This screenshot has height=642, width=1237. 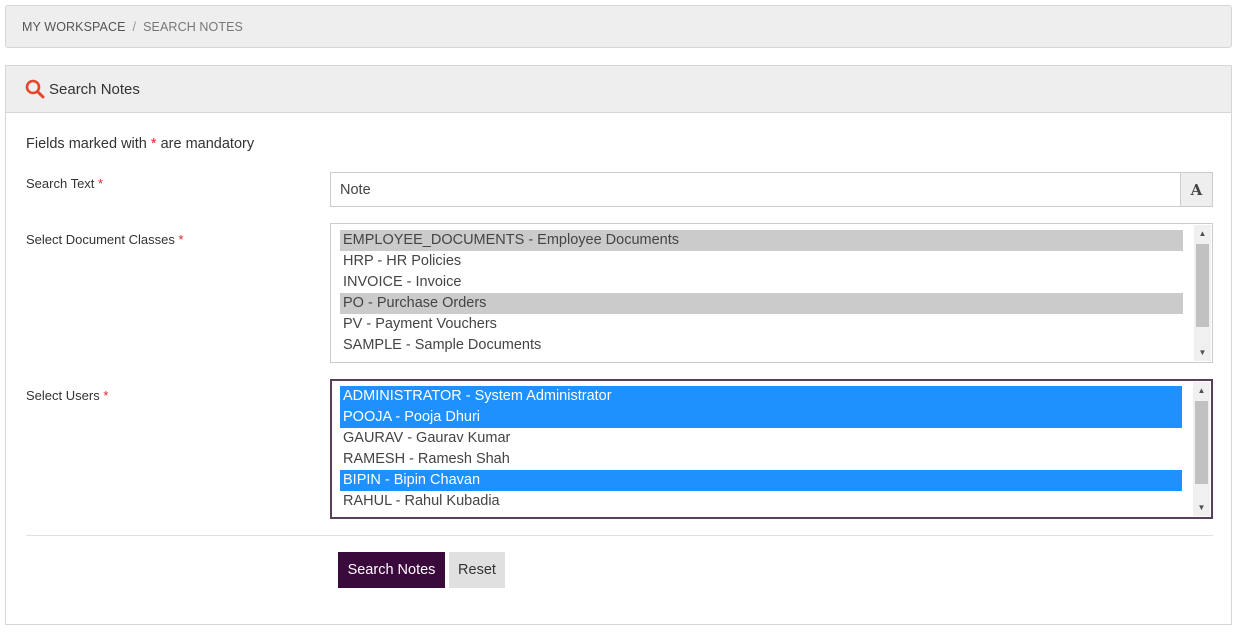 I want to click on document-class-option: EMPLOYEE_DOCUMENTS - Employee Documents, so click(x=761, y=240).